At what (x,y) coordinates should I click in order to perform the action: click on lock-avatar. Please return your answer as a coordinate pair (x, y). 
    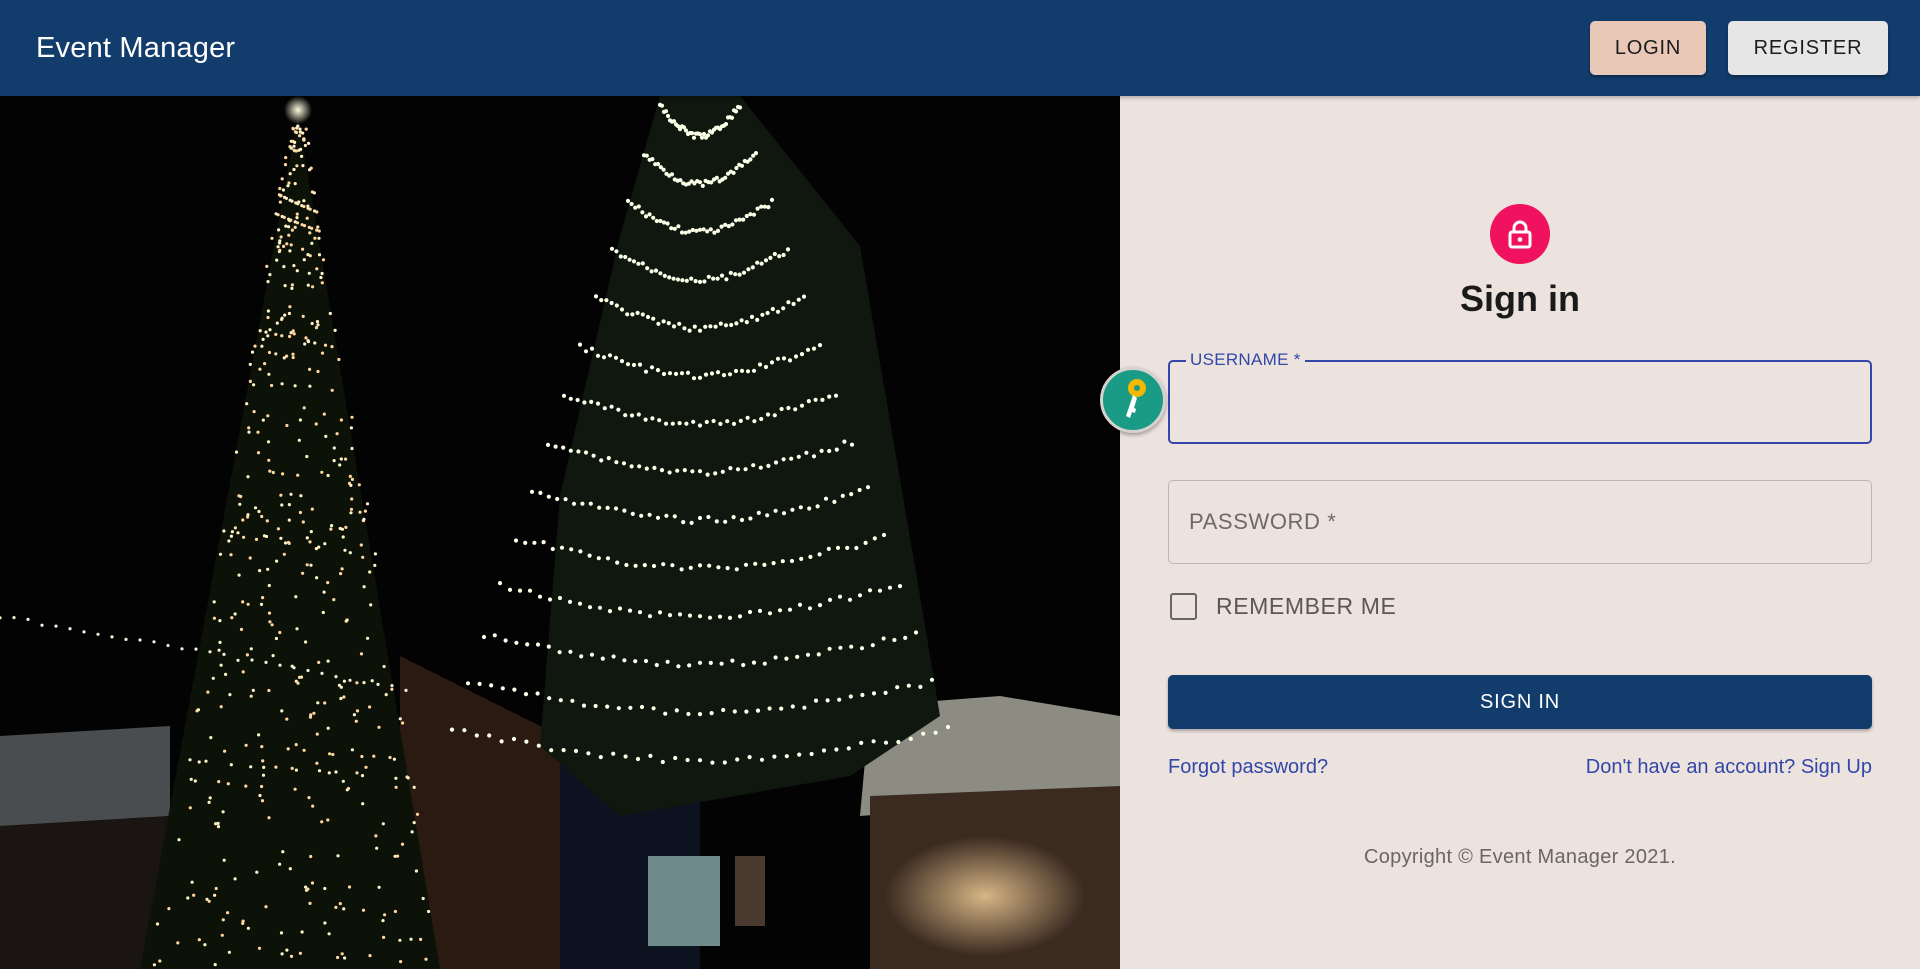
    Looking at the image, I should click on (1520, 234).